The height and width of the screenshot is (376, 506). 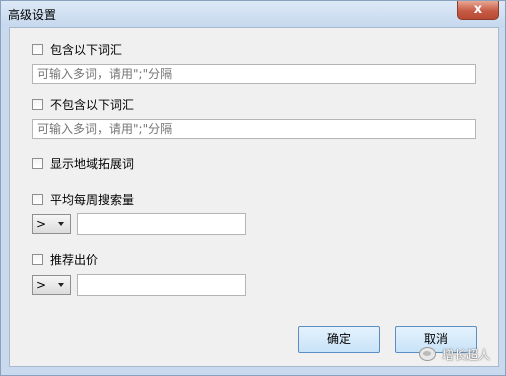 I want to click on recommended-bid-label: 推荐出价, so click(x=74, y=259).